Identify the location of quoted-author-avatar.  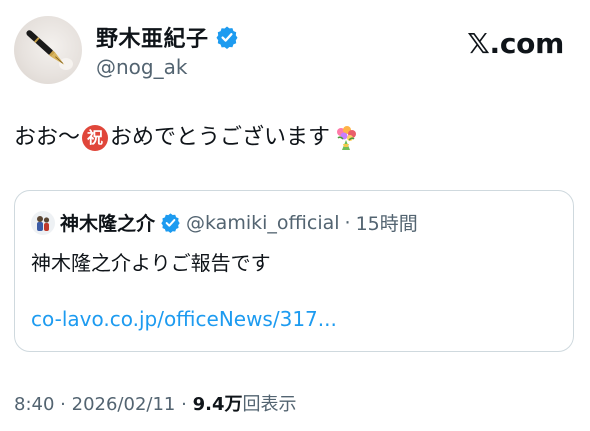
(43, 222).